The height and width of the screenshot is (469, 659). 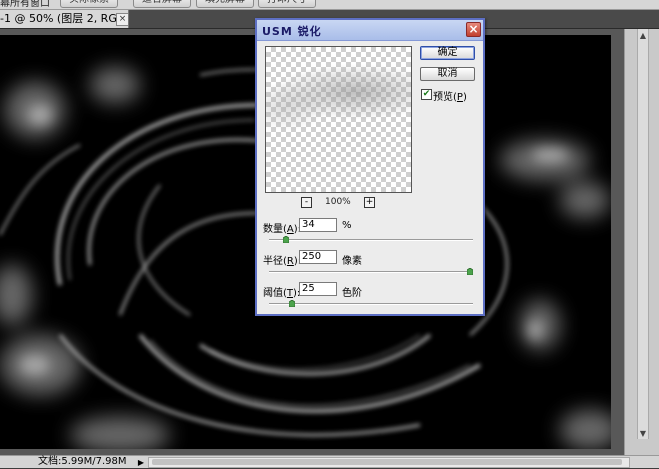 I want to click on cancel-button: 取消, so click(x=447, y=74).